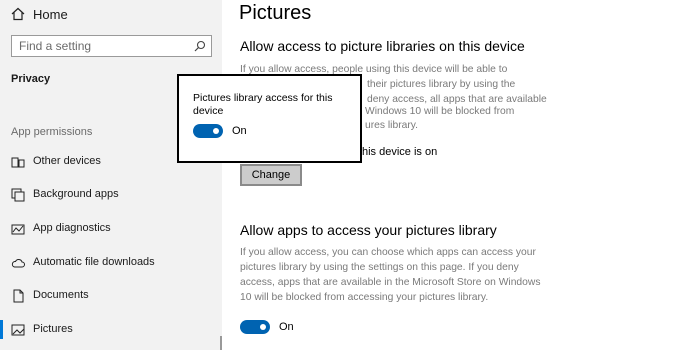 This screenshot has height=350, width=700. I want to click on device-section-line: Windows 10 will be blocked from, so click(440, 111).